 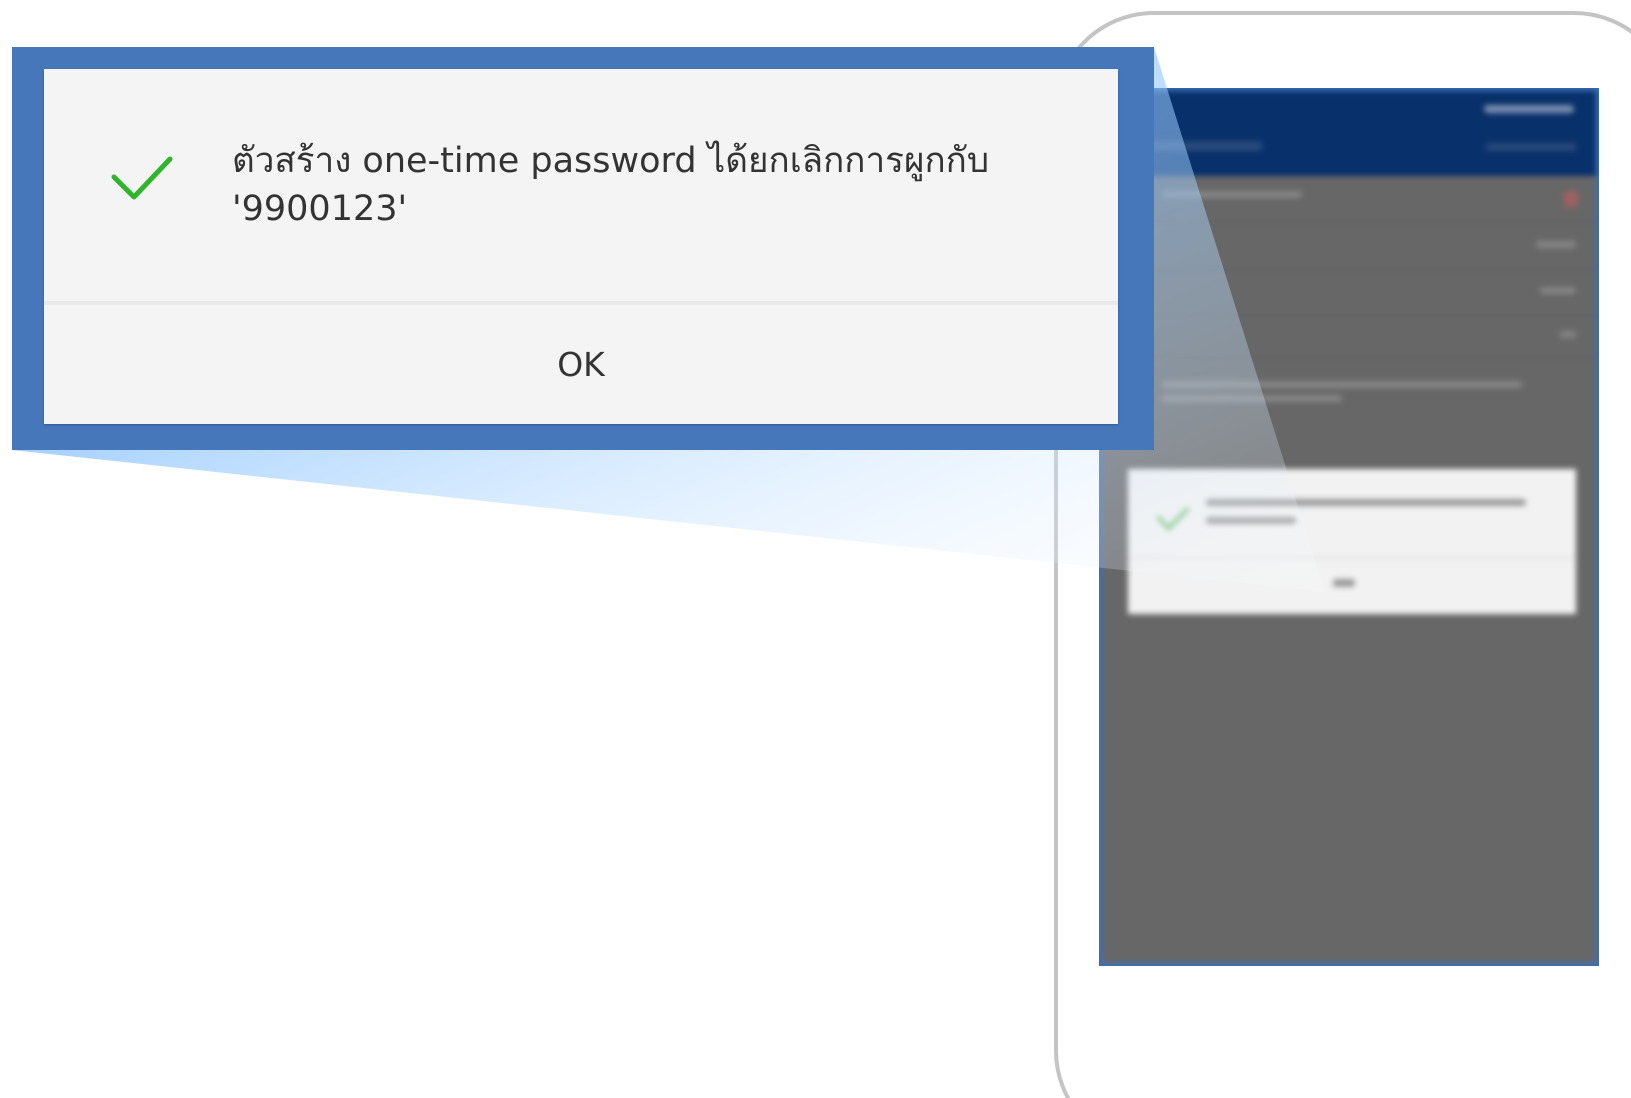 I want to click on mini-ok-button, so click(x=1344, y=583).